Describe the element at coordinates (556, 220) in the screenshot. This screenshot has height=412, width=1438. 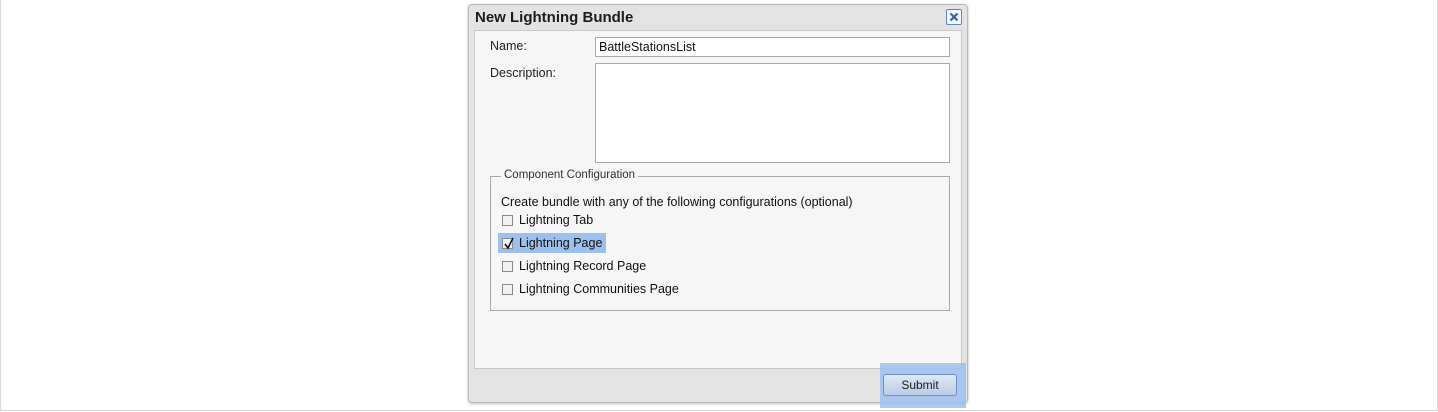
I see `checkbox-label: Lightning Tab` at that location.